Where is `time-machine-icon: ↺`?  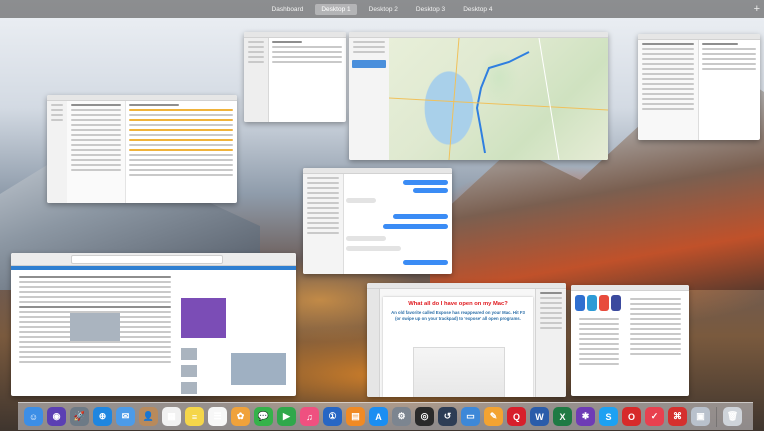 time-machine-icon: ↺ is located at coordinates (447, 416).